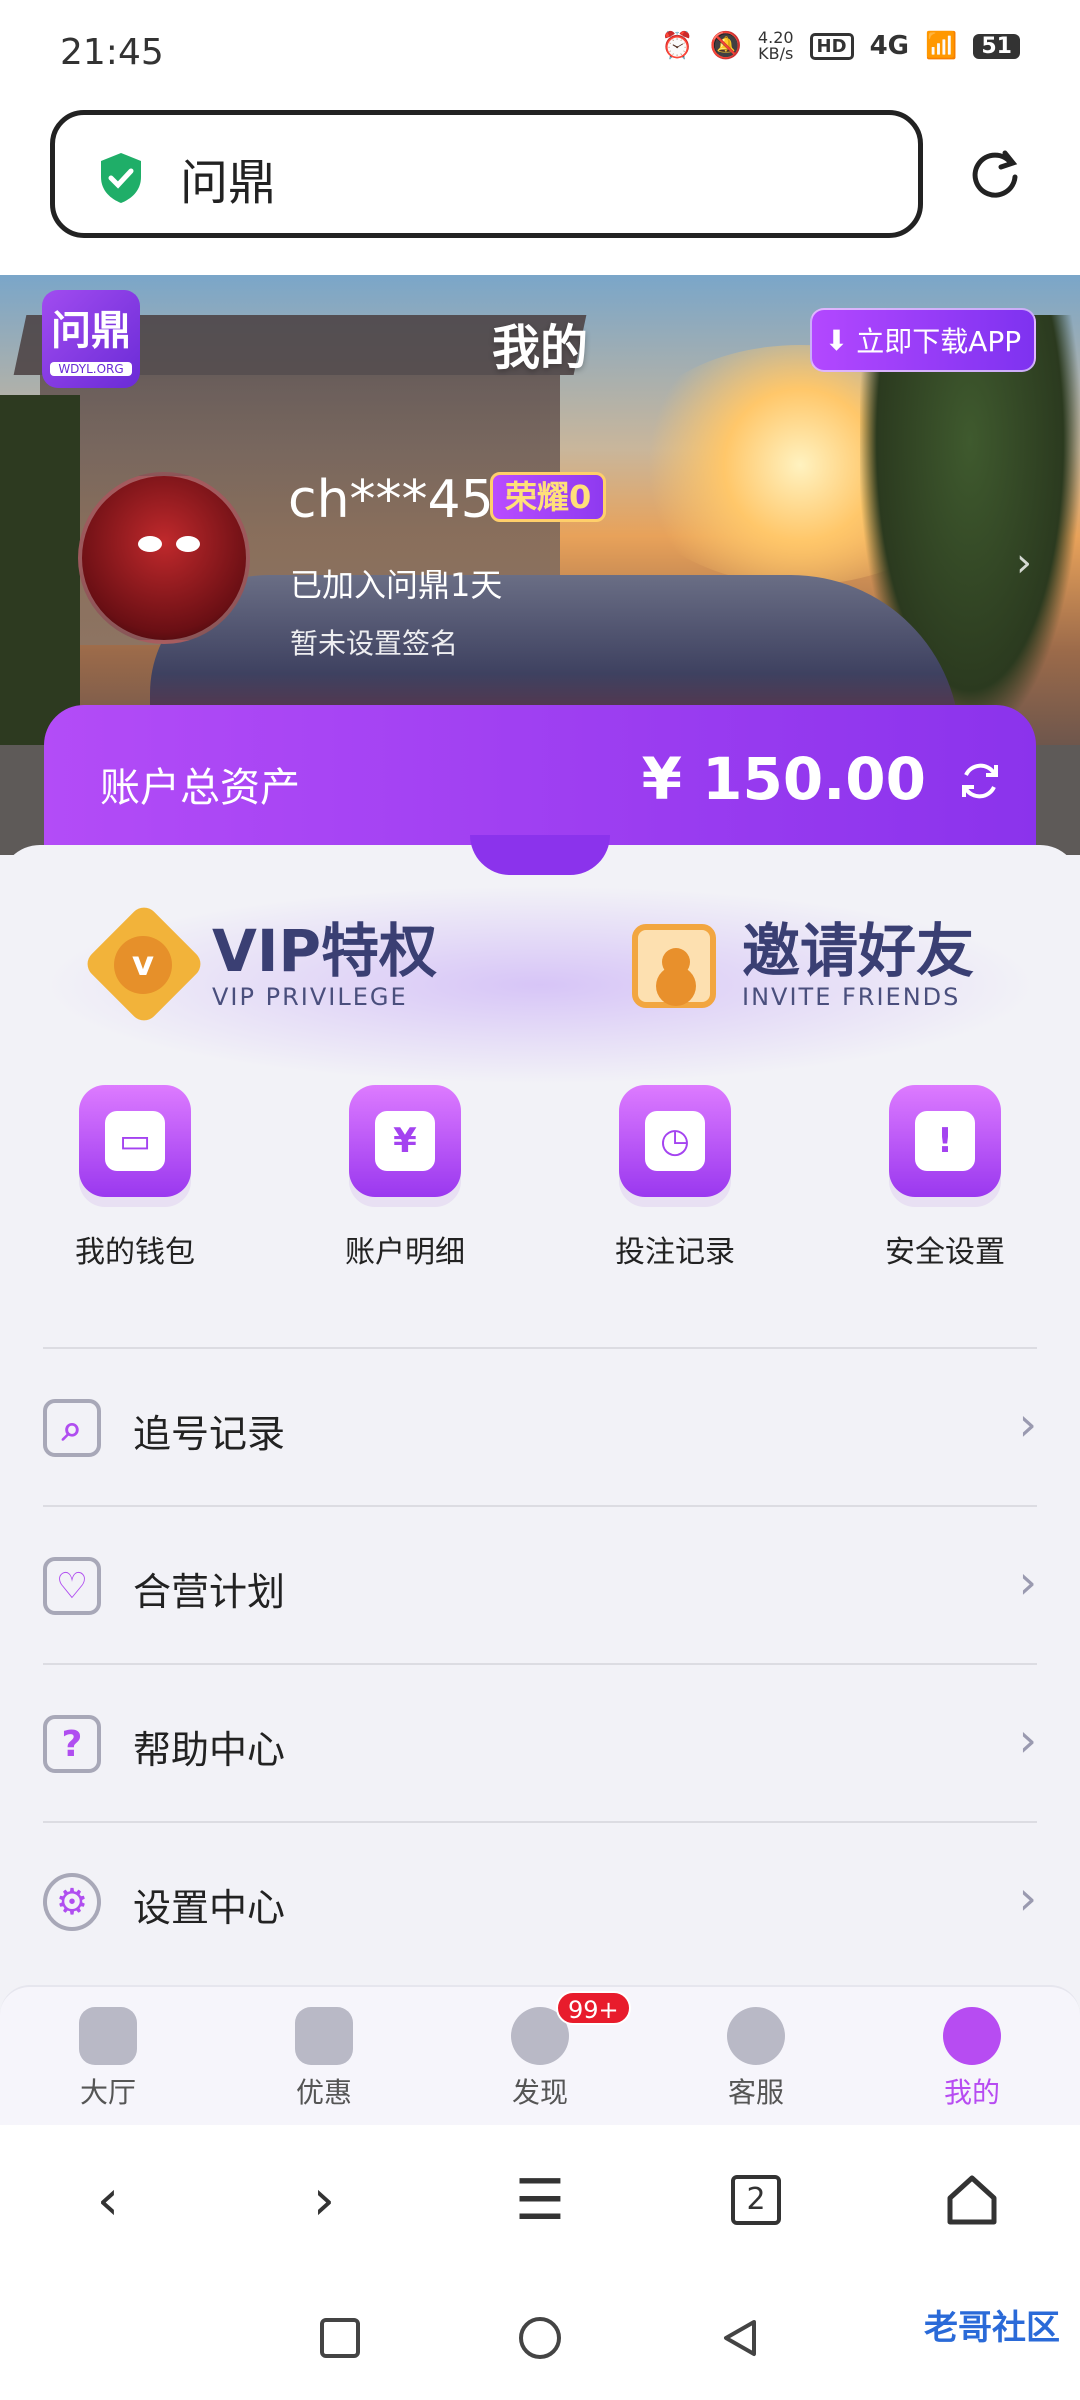  I want to click on browser-toolbar: ‹ › ☰ 2, so click(540, 2200).